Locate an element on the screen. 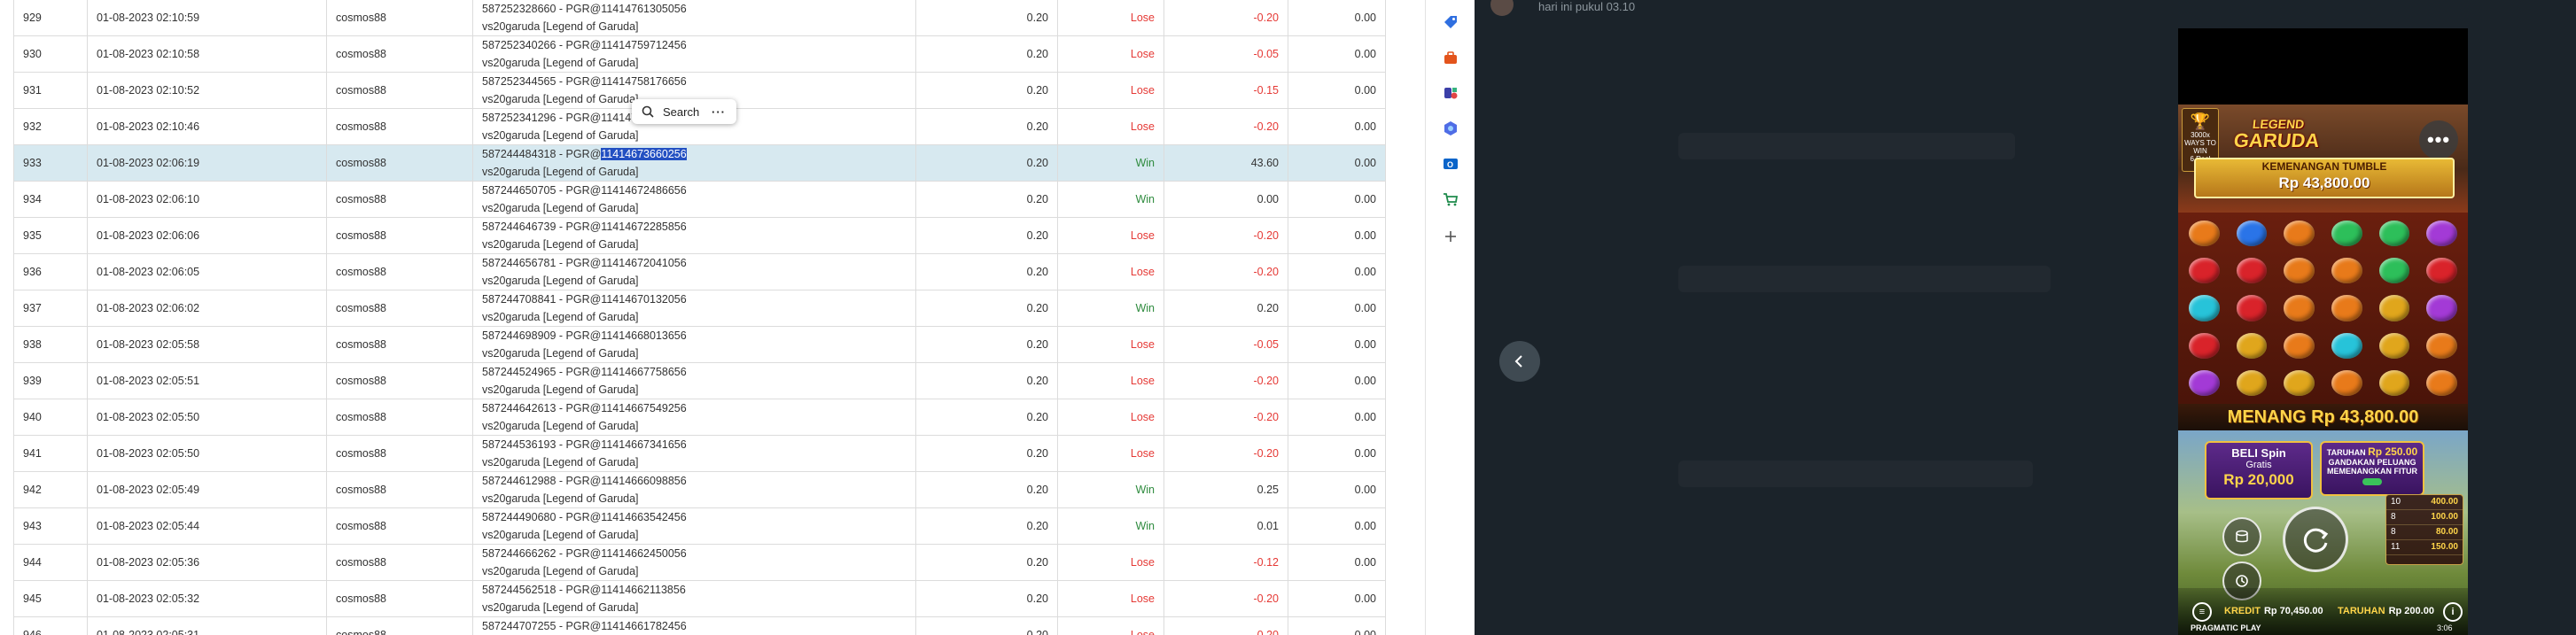 This screenshot has height=635, width=2576. outlook-icon: O is located at coordinates (1451, 164).